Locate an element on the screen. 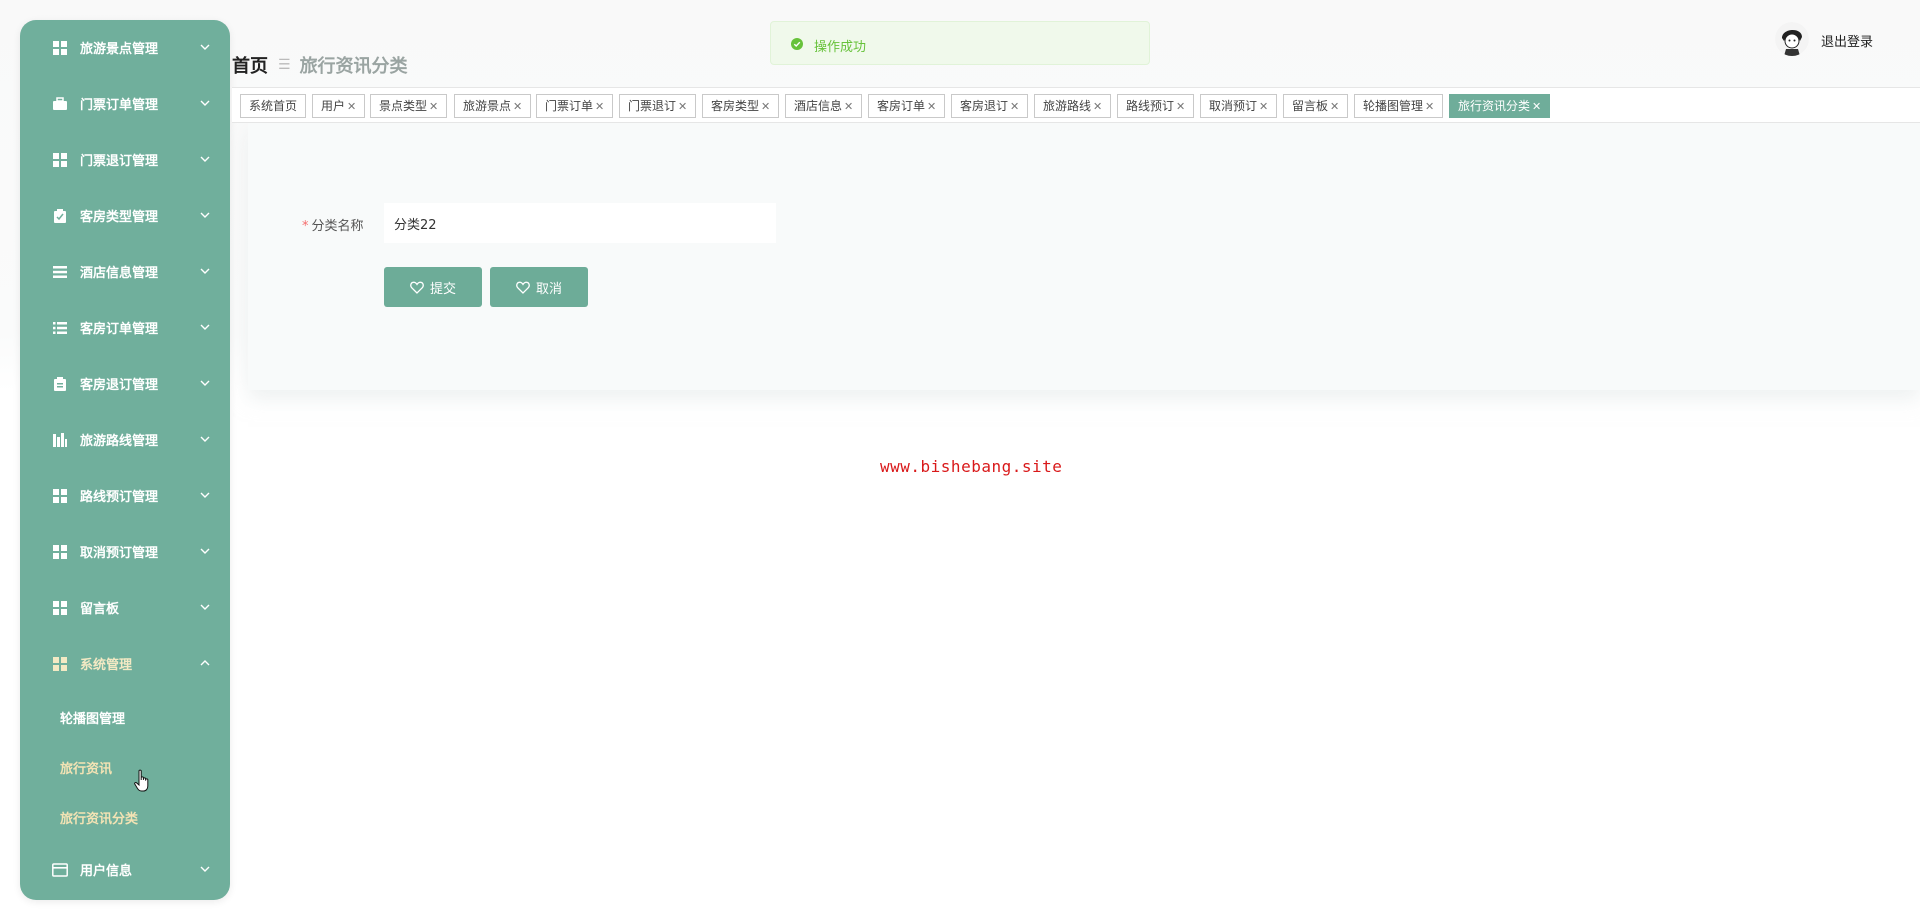  tag-user: 用户 ✕ is located at coordinates (339, 106).